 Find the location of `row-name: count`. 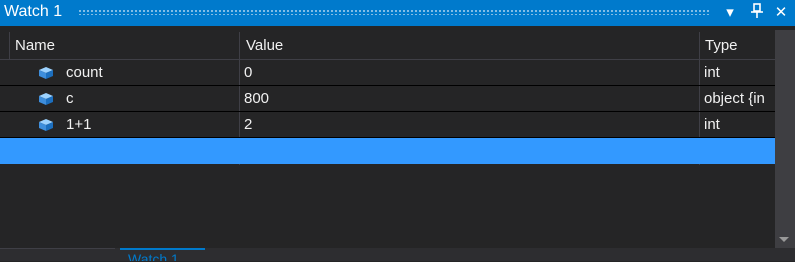

row-name: count is located at coordinates (84, 72).